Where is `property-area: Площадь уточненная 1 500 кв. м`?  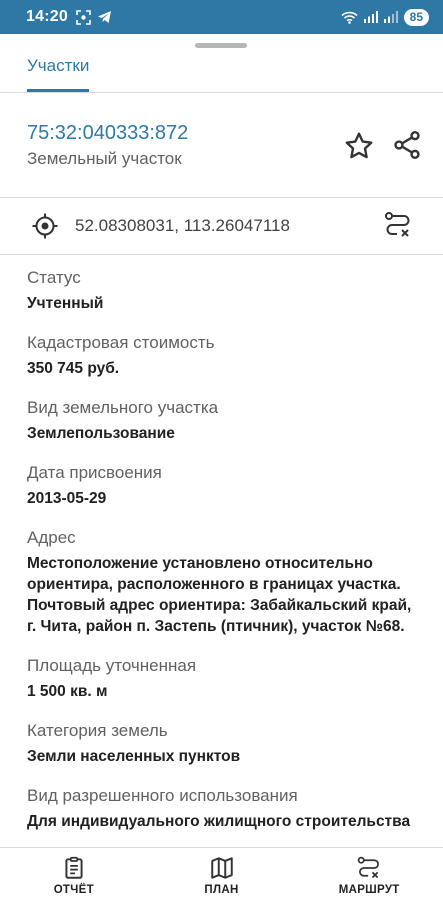 property-area: Площадь уточненная 1 500 кв. м is located at coordinates (224, 677).